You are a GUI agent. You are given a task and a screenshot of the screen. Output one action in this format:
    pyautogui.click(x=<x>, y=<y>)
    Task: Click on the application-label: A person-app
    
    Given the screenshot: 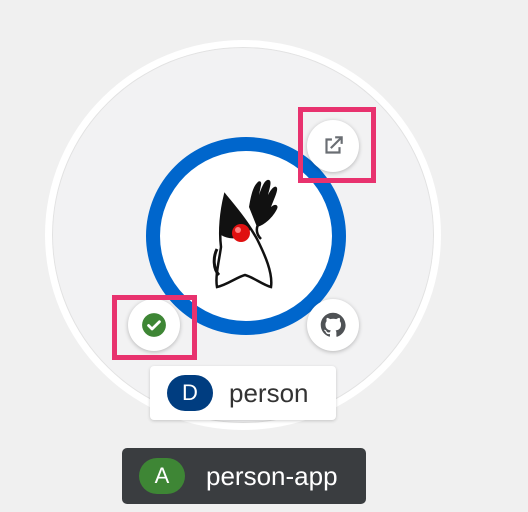 What is the action you would take?
    pyautogui.click(x=244, y=476)
    